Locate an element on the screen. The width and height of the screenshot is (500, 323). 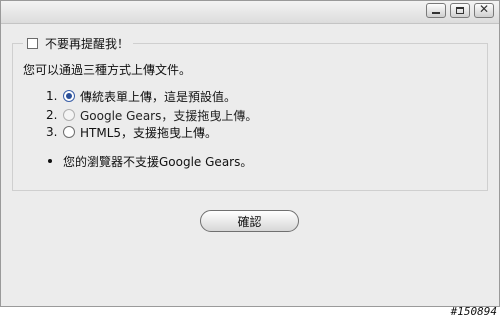
minimize-icon is located at coordinates (436, 13).